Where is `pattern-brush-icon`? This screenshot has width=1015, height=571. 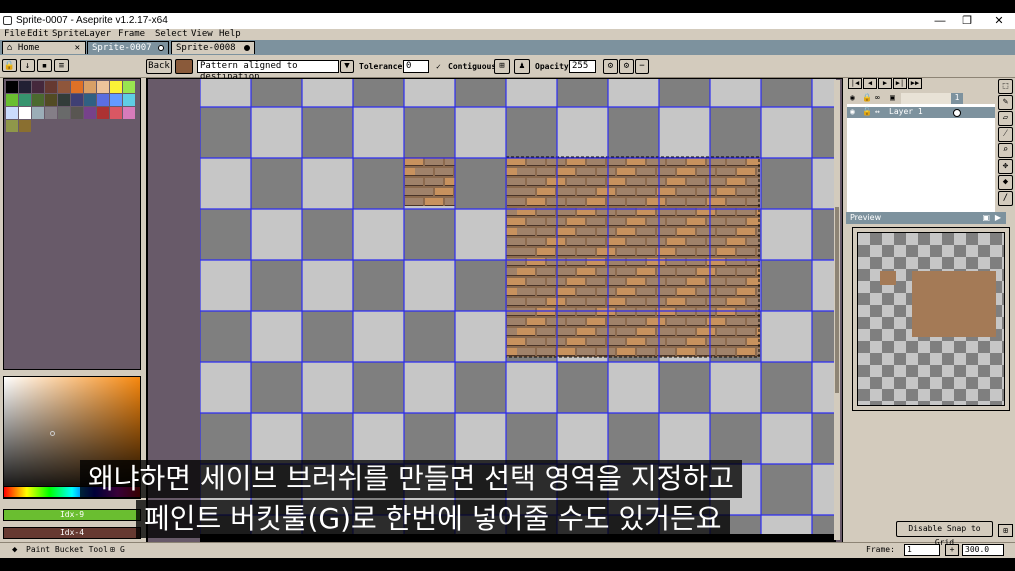
pattern-brush-icon is located at coordinates (184, 66).